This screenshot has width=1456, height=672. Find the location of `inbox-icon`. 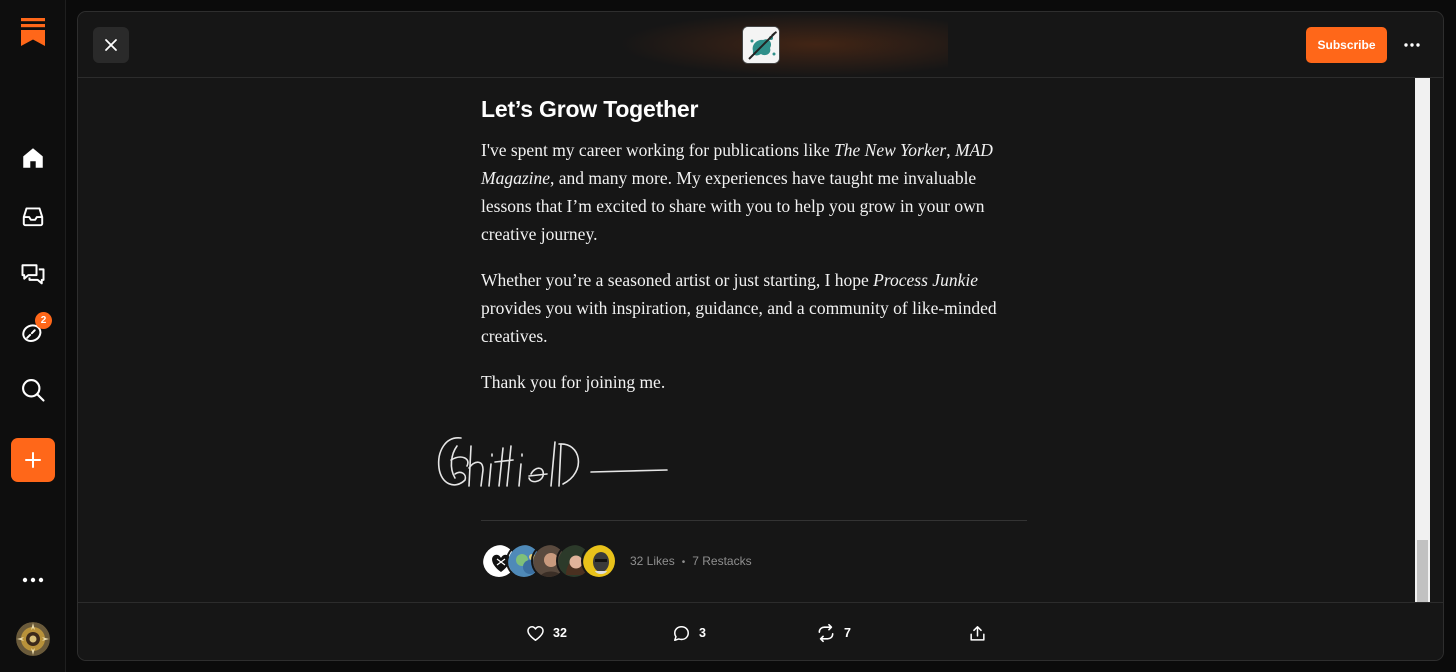

inbox-icon is located at coordinates (33, 217).